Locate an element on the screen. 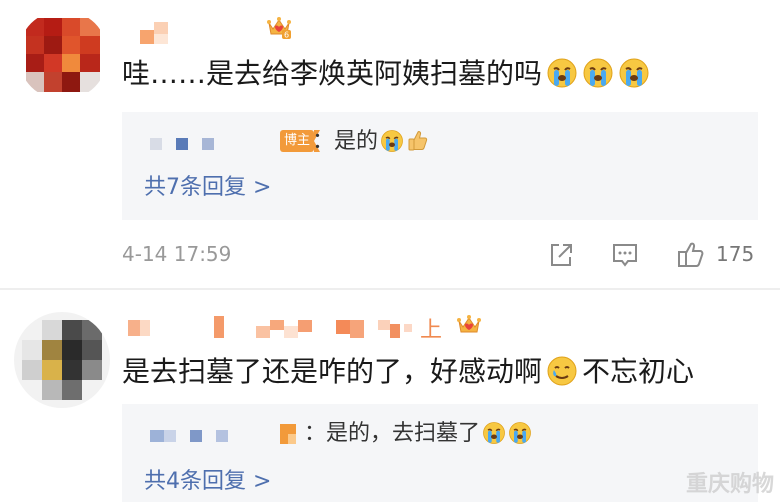  comment-icon is located at coordinates (625, 255).